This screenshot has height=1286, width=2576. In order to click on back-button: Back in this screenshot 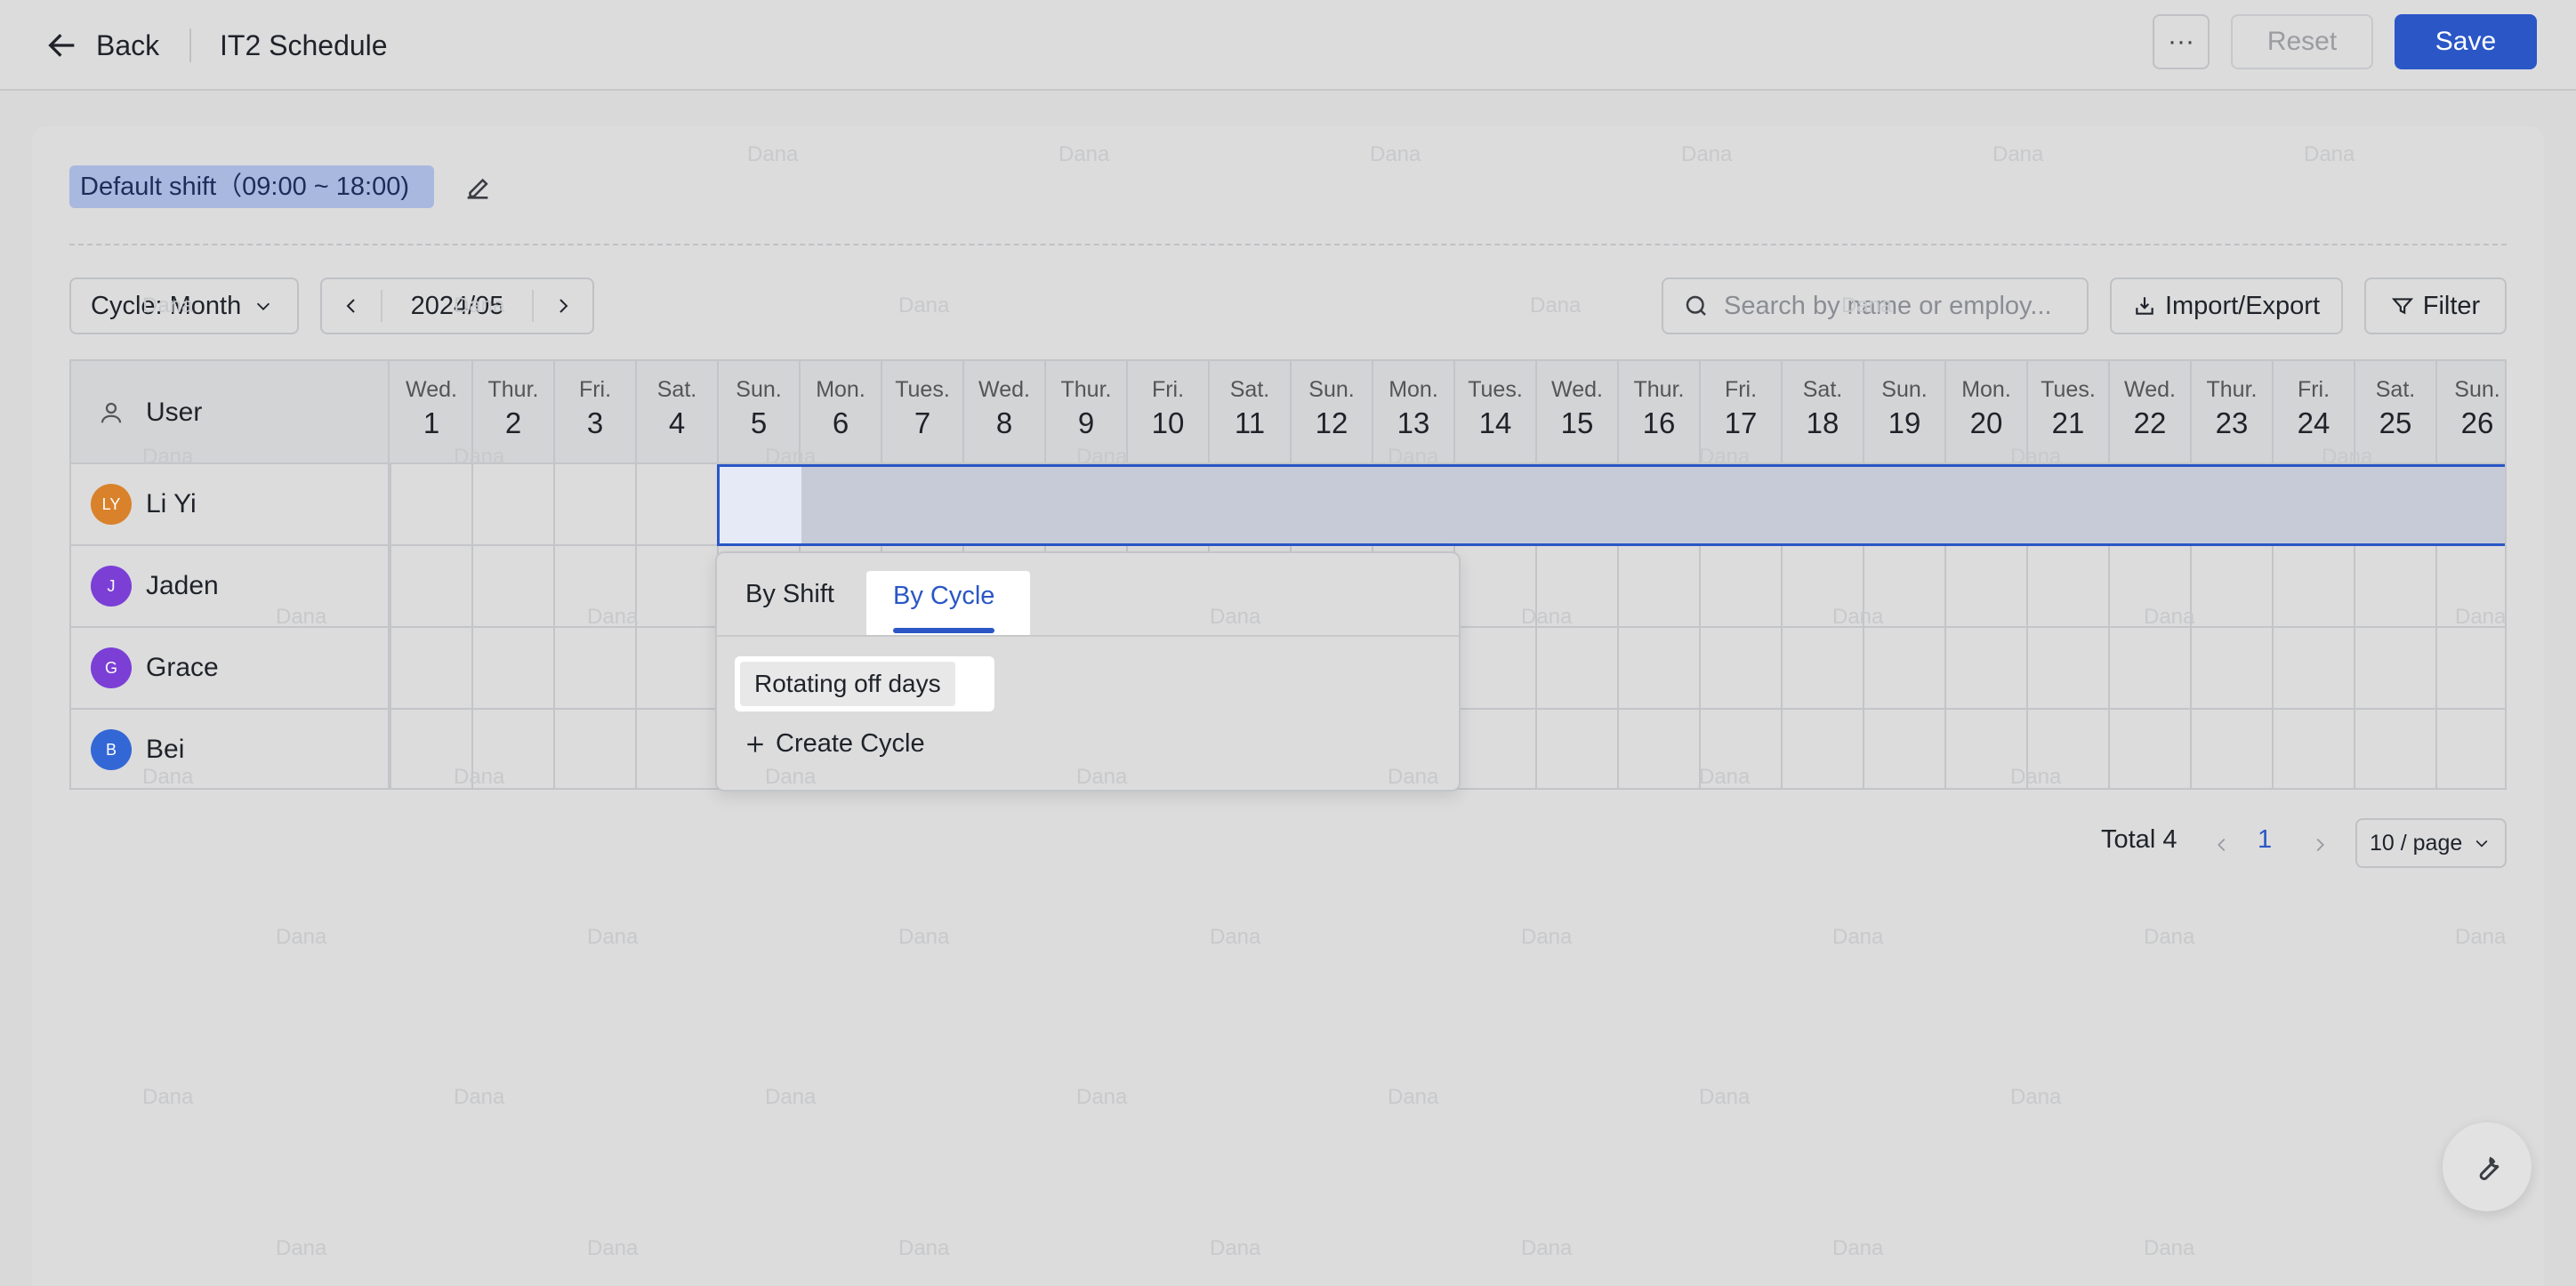, I will do `click(101, 45)`.